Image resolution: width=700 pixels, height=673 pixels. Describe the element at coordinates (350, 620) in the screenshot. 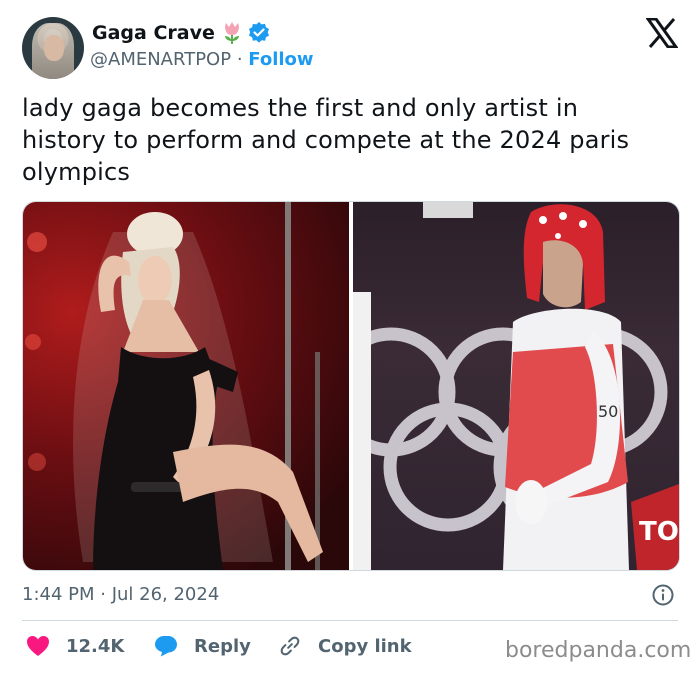

I see `divider` at that location.